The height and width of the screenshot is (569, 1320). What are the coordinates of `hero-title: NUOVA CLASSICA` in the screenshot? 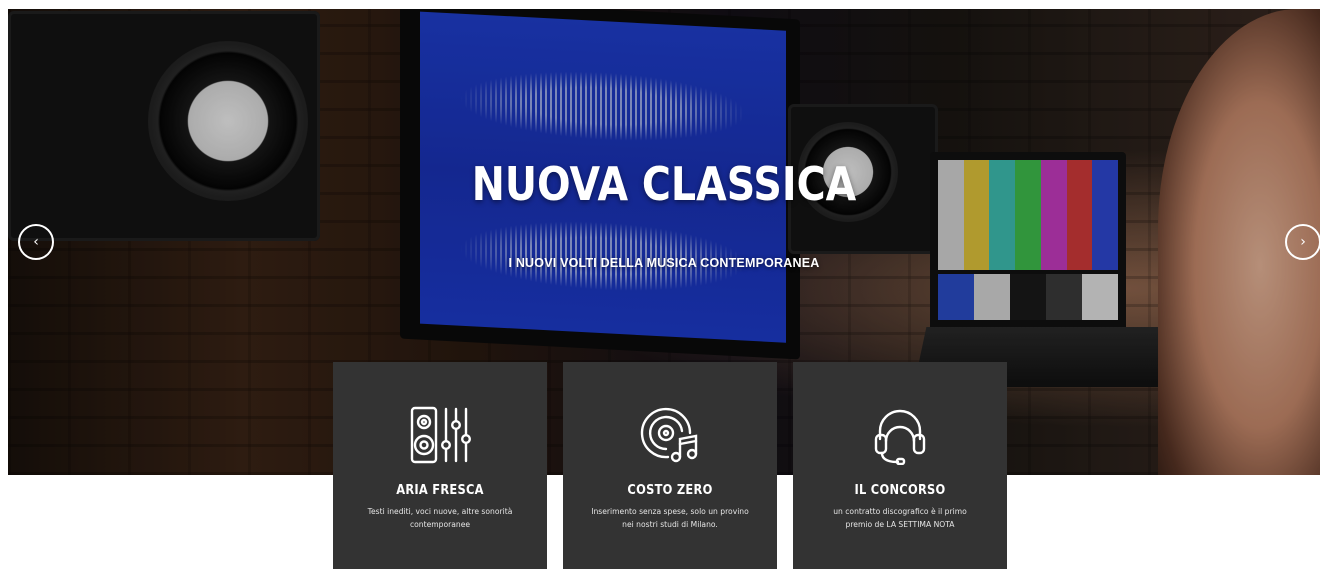 It's located at (664, 184).